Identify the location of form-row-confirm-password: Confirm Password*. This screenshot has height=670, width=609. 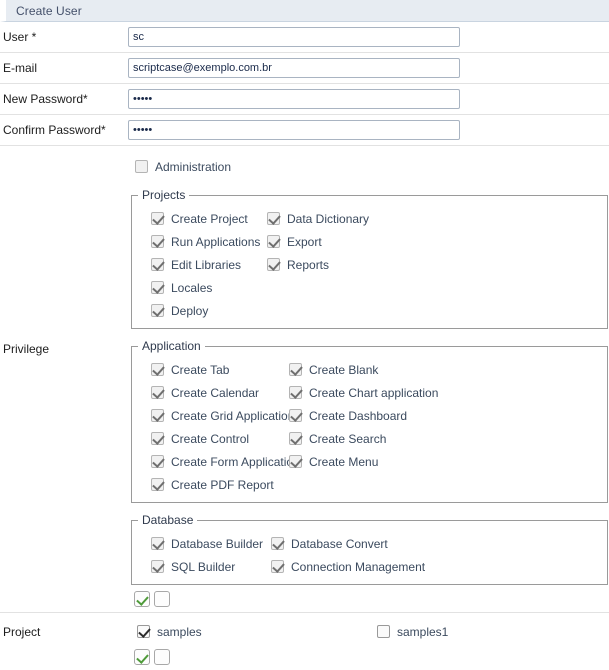
(304, 130).